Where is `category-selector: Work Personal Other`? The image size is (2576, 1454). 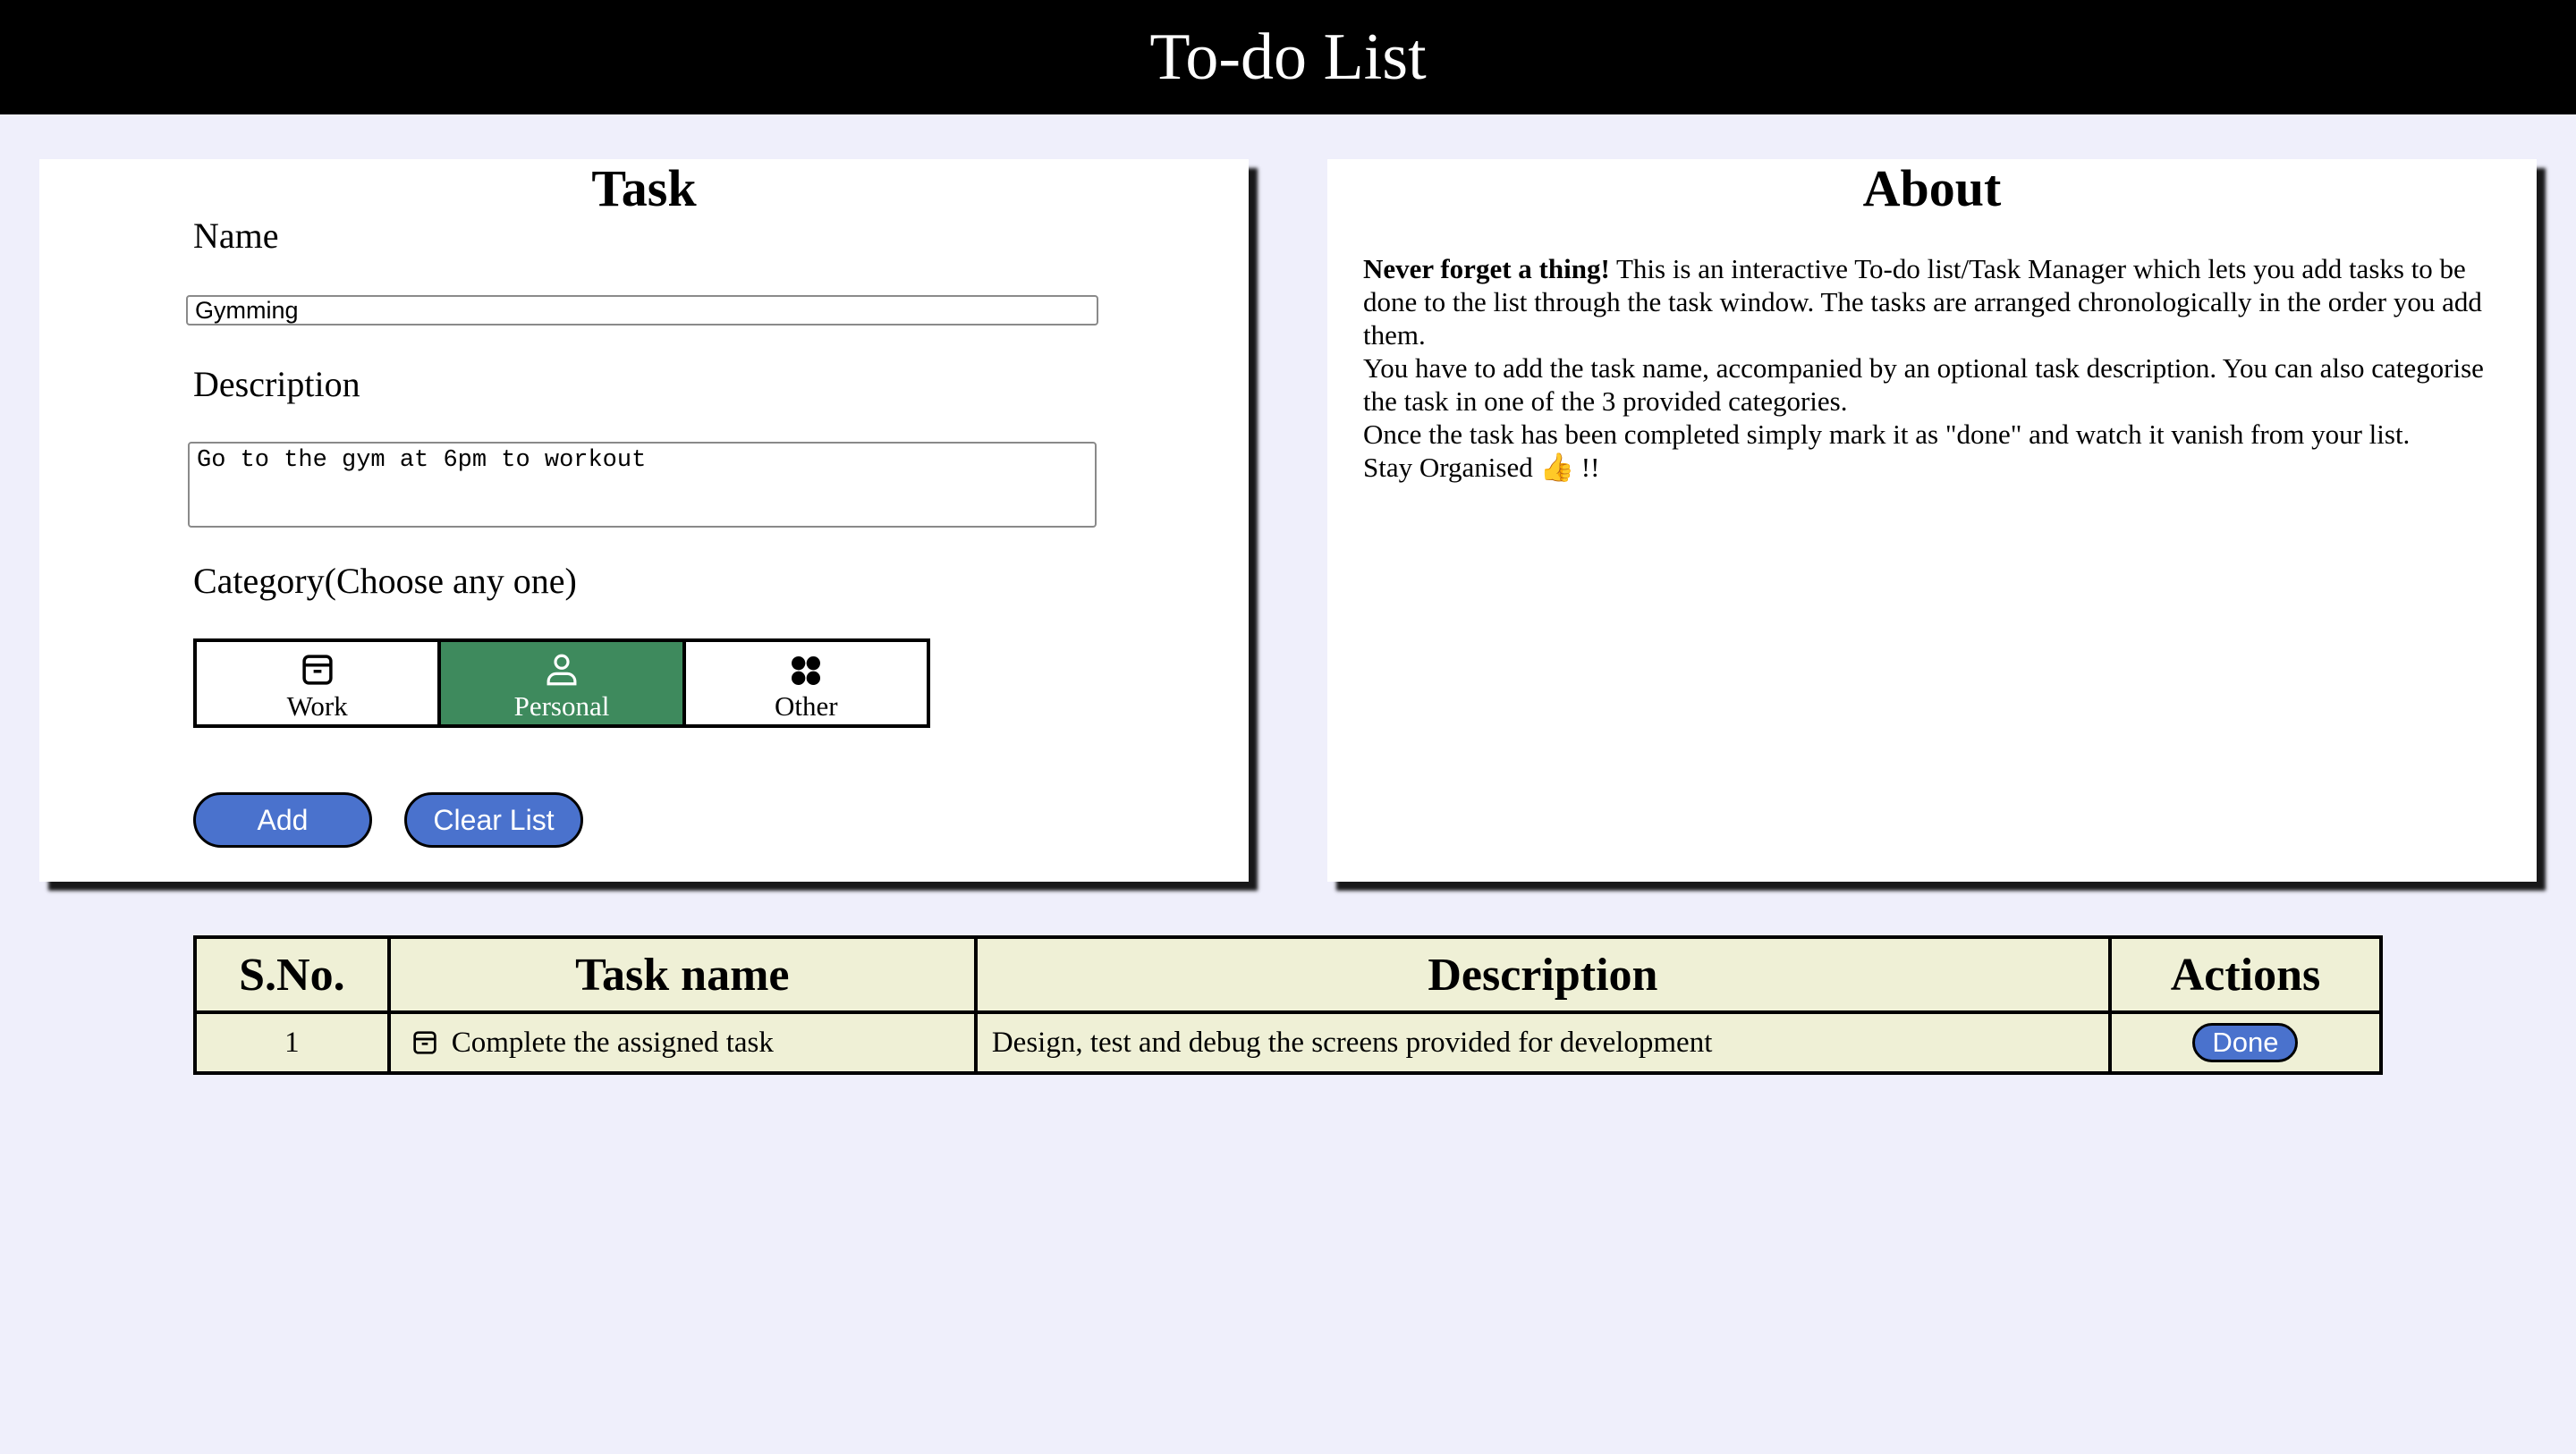
category-selector: Work Personal Other is located at coordinates (561, 683).